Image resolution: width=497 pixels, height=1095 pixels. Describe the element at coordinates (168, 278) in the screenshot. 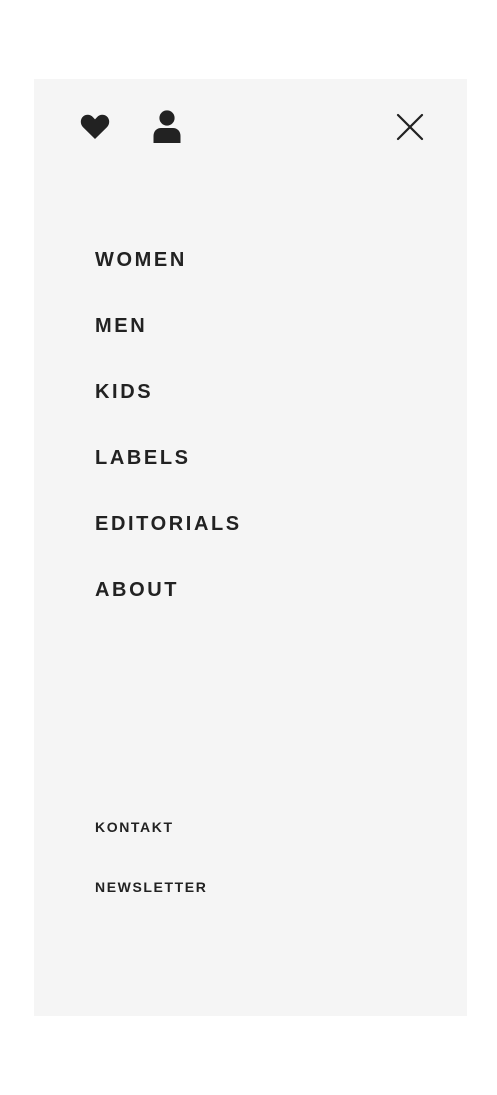

I see `nav-item-women: WOMEN` at that location.